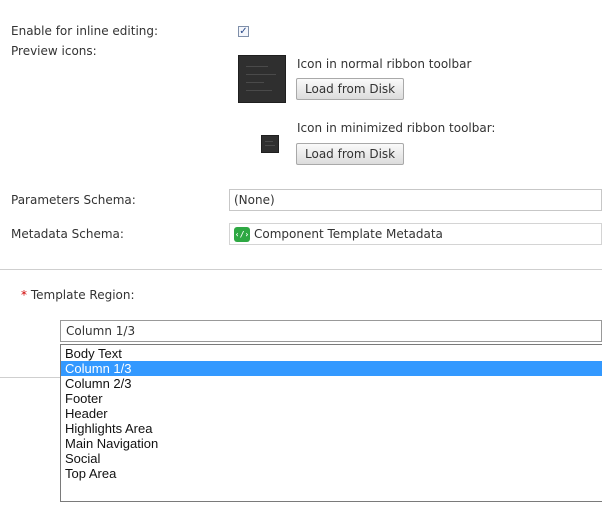 This screenshot has width=602, height=518. What do you see at coordinates (262, 79) in the screenshot?
I see `ribbon-large-preview-icon` at bounding box center [262, 79].